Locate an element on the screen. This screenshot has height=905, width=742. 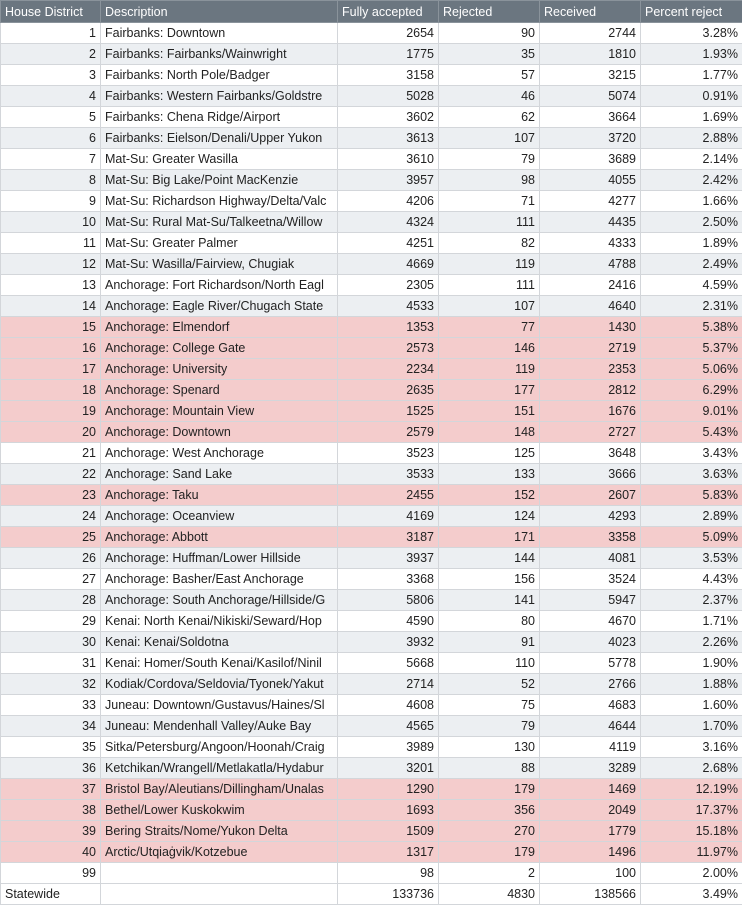
description-cell: Anchorage: Oceanview is located at coordinates (219, 516).